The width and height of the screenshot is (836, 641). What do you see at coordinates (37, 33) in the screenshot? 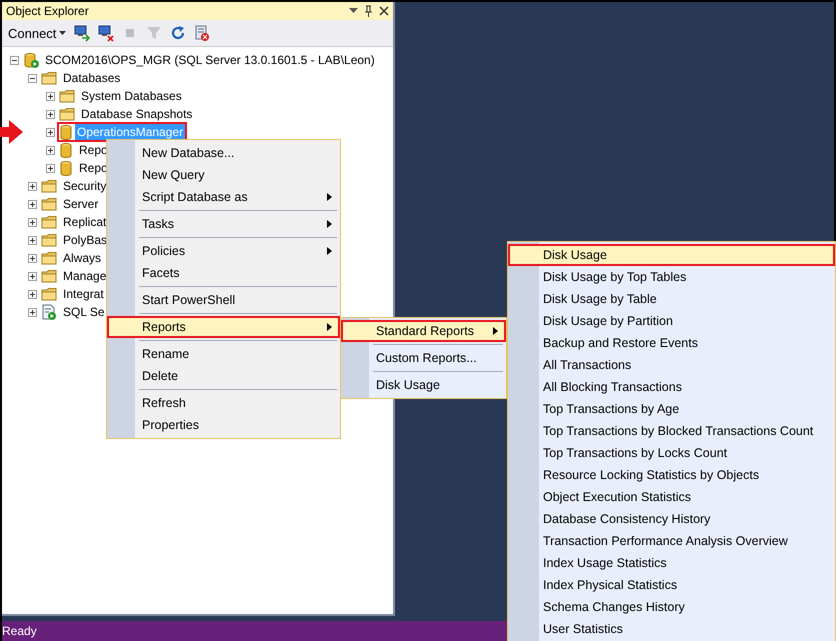
I see `connect-button: Connect` at bounding box center [37, 33].